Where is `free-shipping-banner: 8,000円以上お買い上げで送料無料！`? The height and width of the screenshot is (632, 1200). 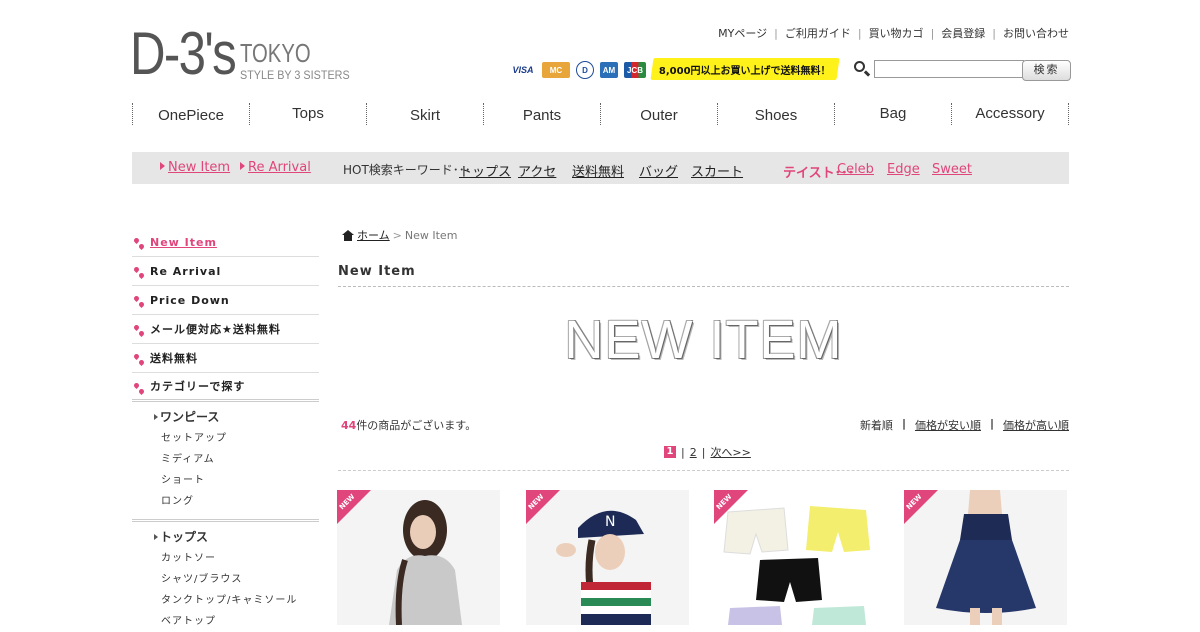
free-shipping-banner: 8,000円以上お買い上げで送料無料！ is located at coordinates (745, 69).